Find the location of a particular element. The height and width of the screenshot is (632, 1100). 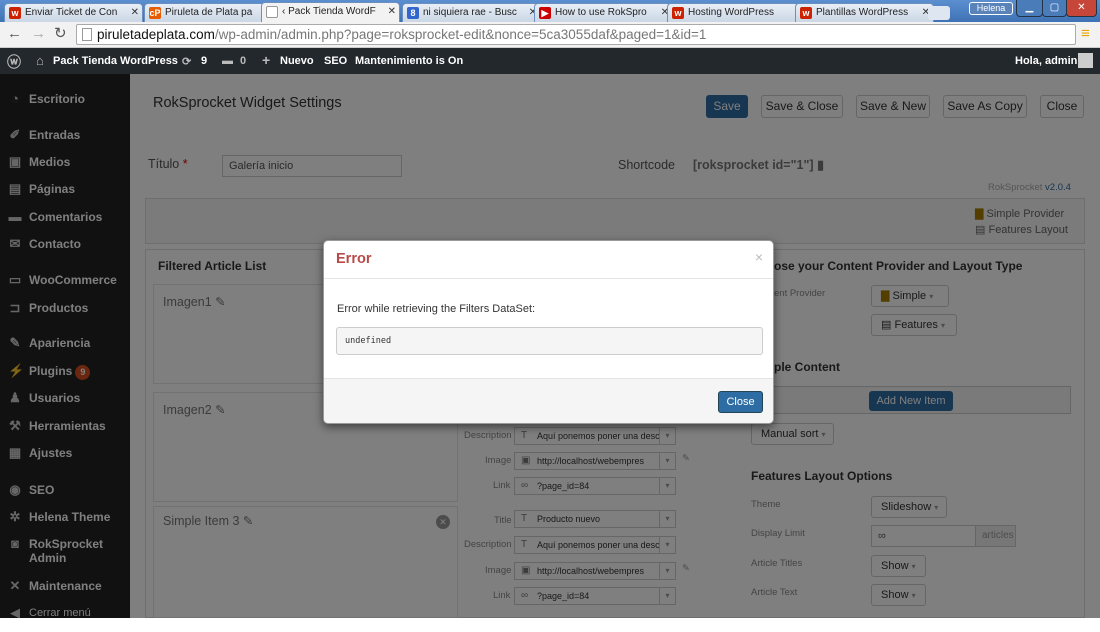

browser-tab-7: w Plantillas WordPress ✕ is located at coordinates (864, 12).